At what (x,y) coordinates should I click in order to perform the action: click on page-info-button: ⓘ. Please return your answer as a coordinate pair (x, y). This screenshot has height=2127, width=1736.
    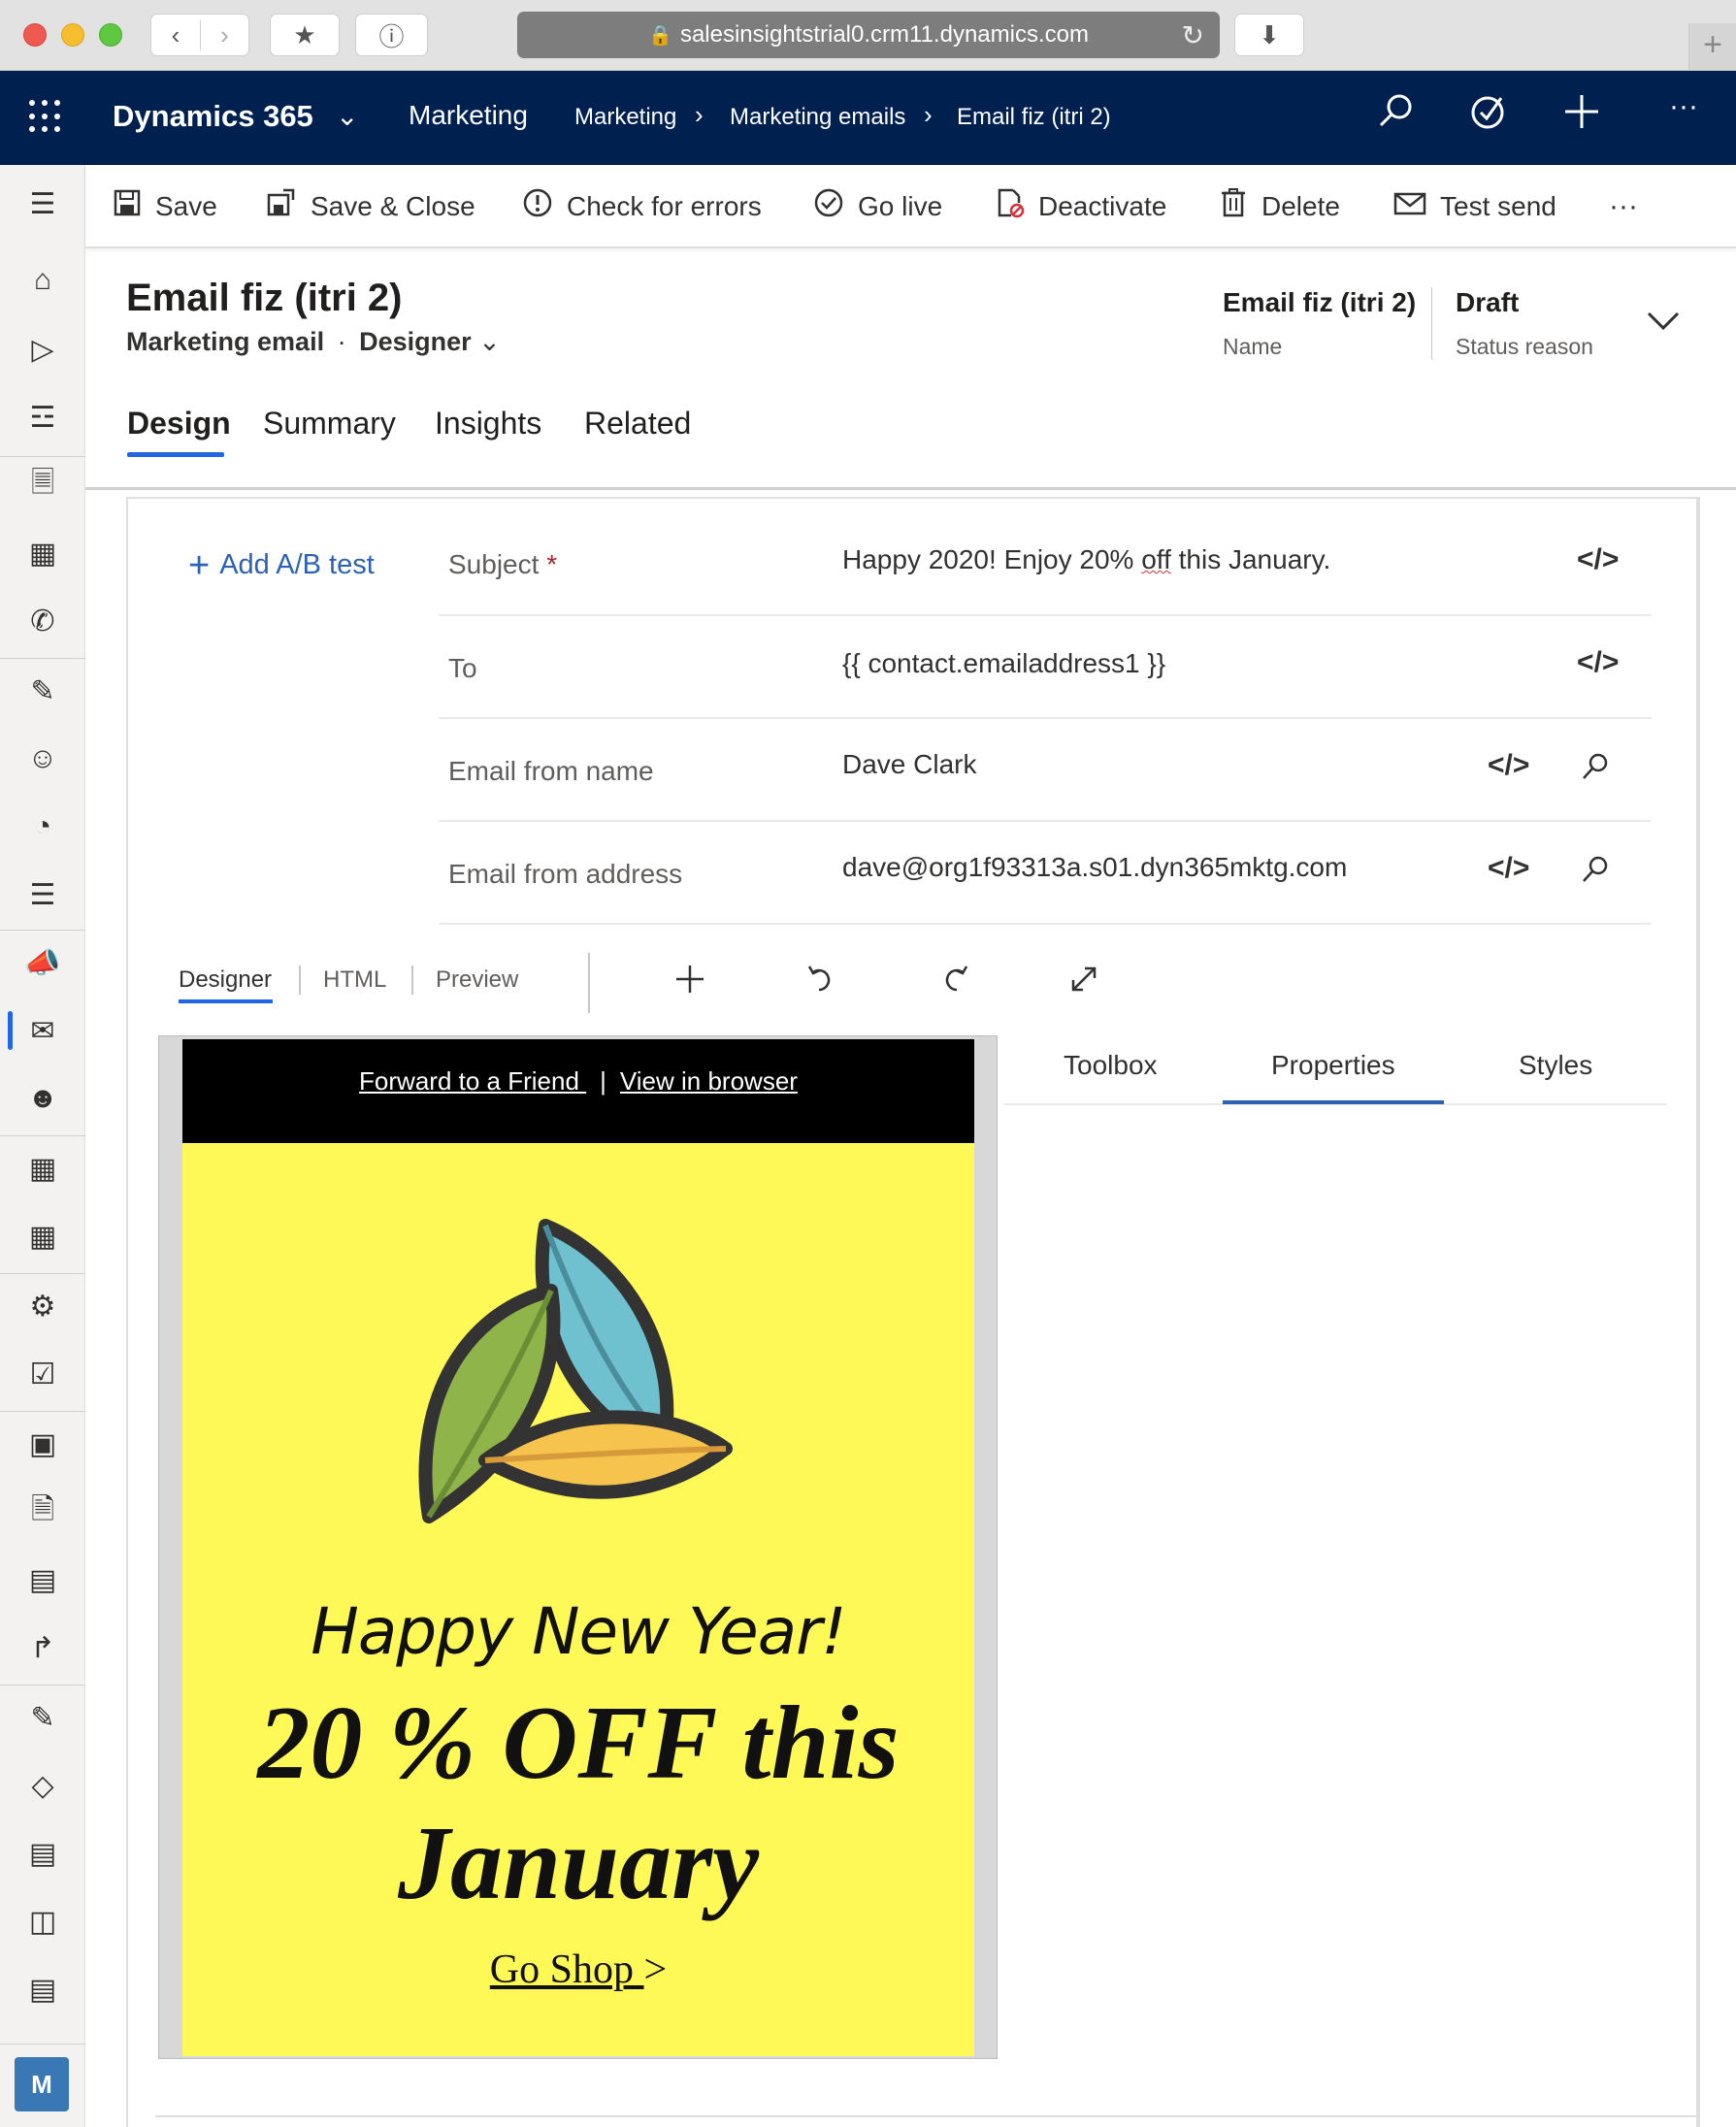
    Looking at the image, I should click on (391, 35).